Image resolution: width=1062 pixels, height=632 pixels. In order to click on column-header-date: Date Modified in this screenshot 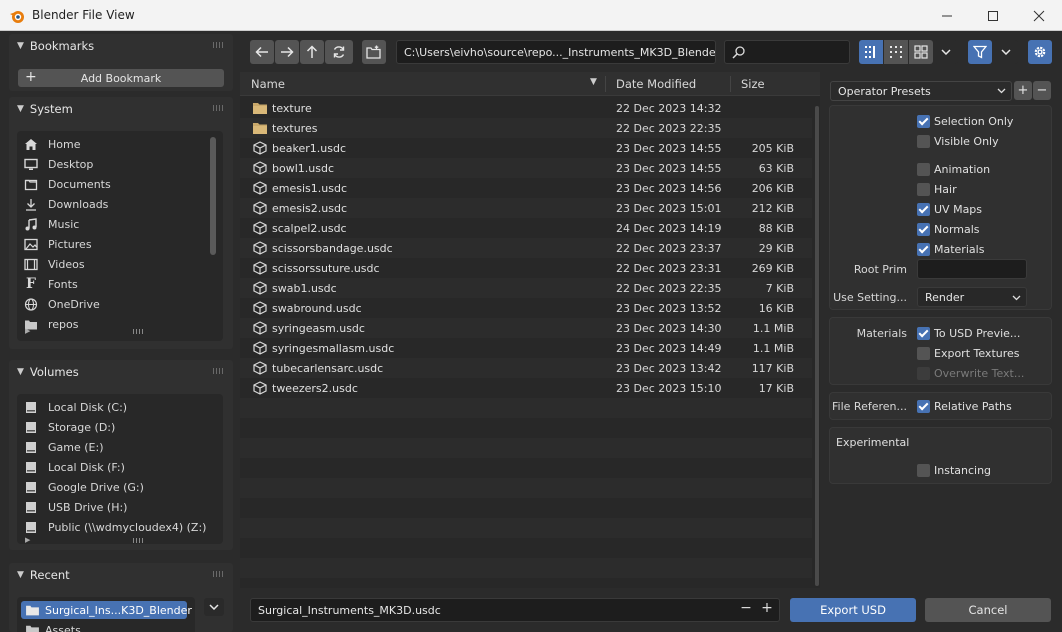, I will do `click(656, 84)`.